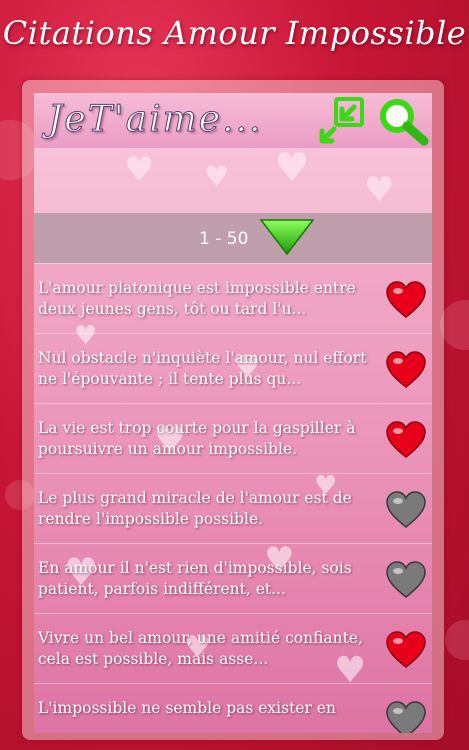  Describe the element at coordinates (233, 180) in the screenshot. I see `banner-band` at that location.